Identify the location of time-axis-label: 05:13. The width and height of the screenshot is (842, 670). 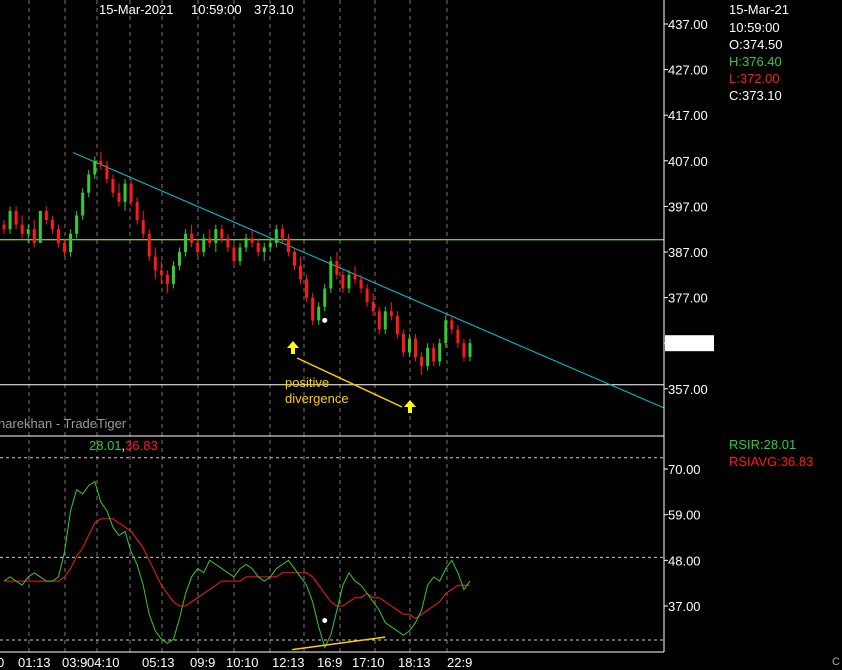
(158, 662).